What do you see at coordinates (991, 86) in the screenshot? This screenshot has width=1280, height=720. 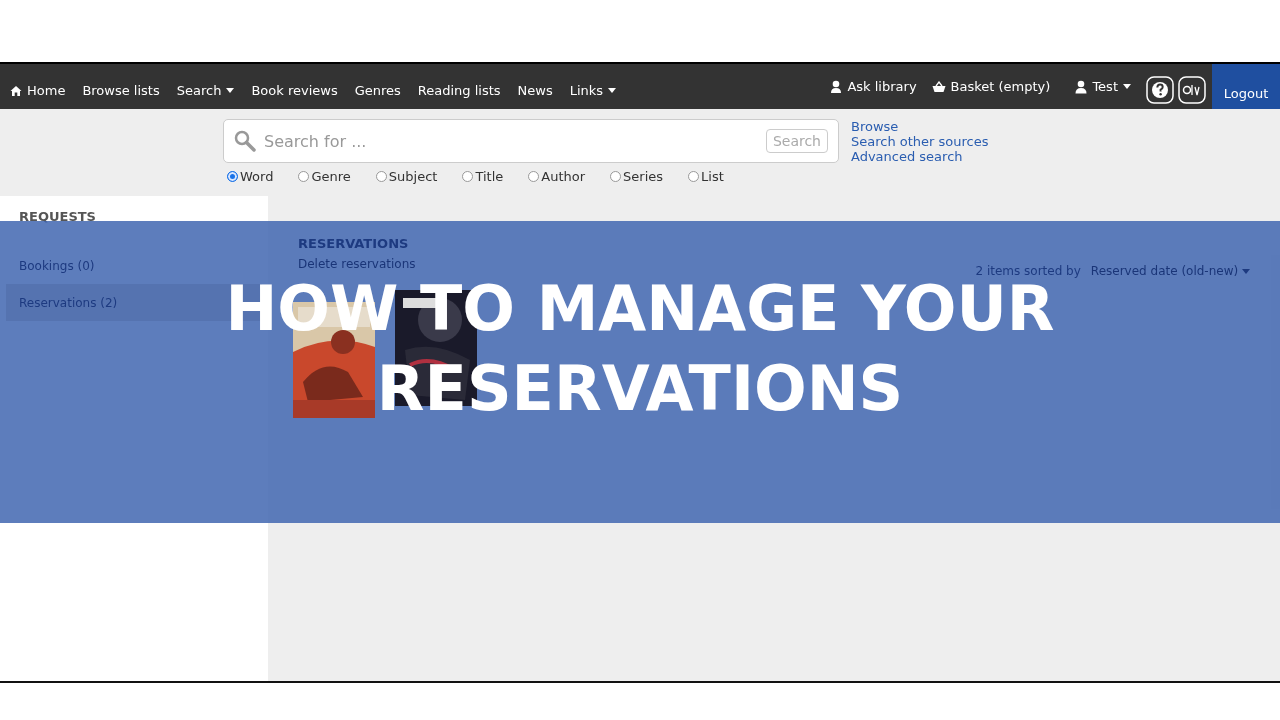 I see `nav-link: Basket (empty)` at bounding box center [991, 86].